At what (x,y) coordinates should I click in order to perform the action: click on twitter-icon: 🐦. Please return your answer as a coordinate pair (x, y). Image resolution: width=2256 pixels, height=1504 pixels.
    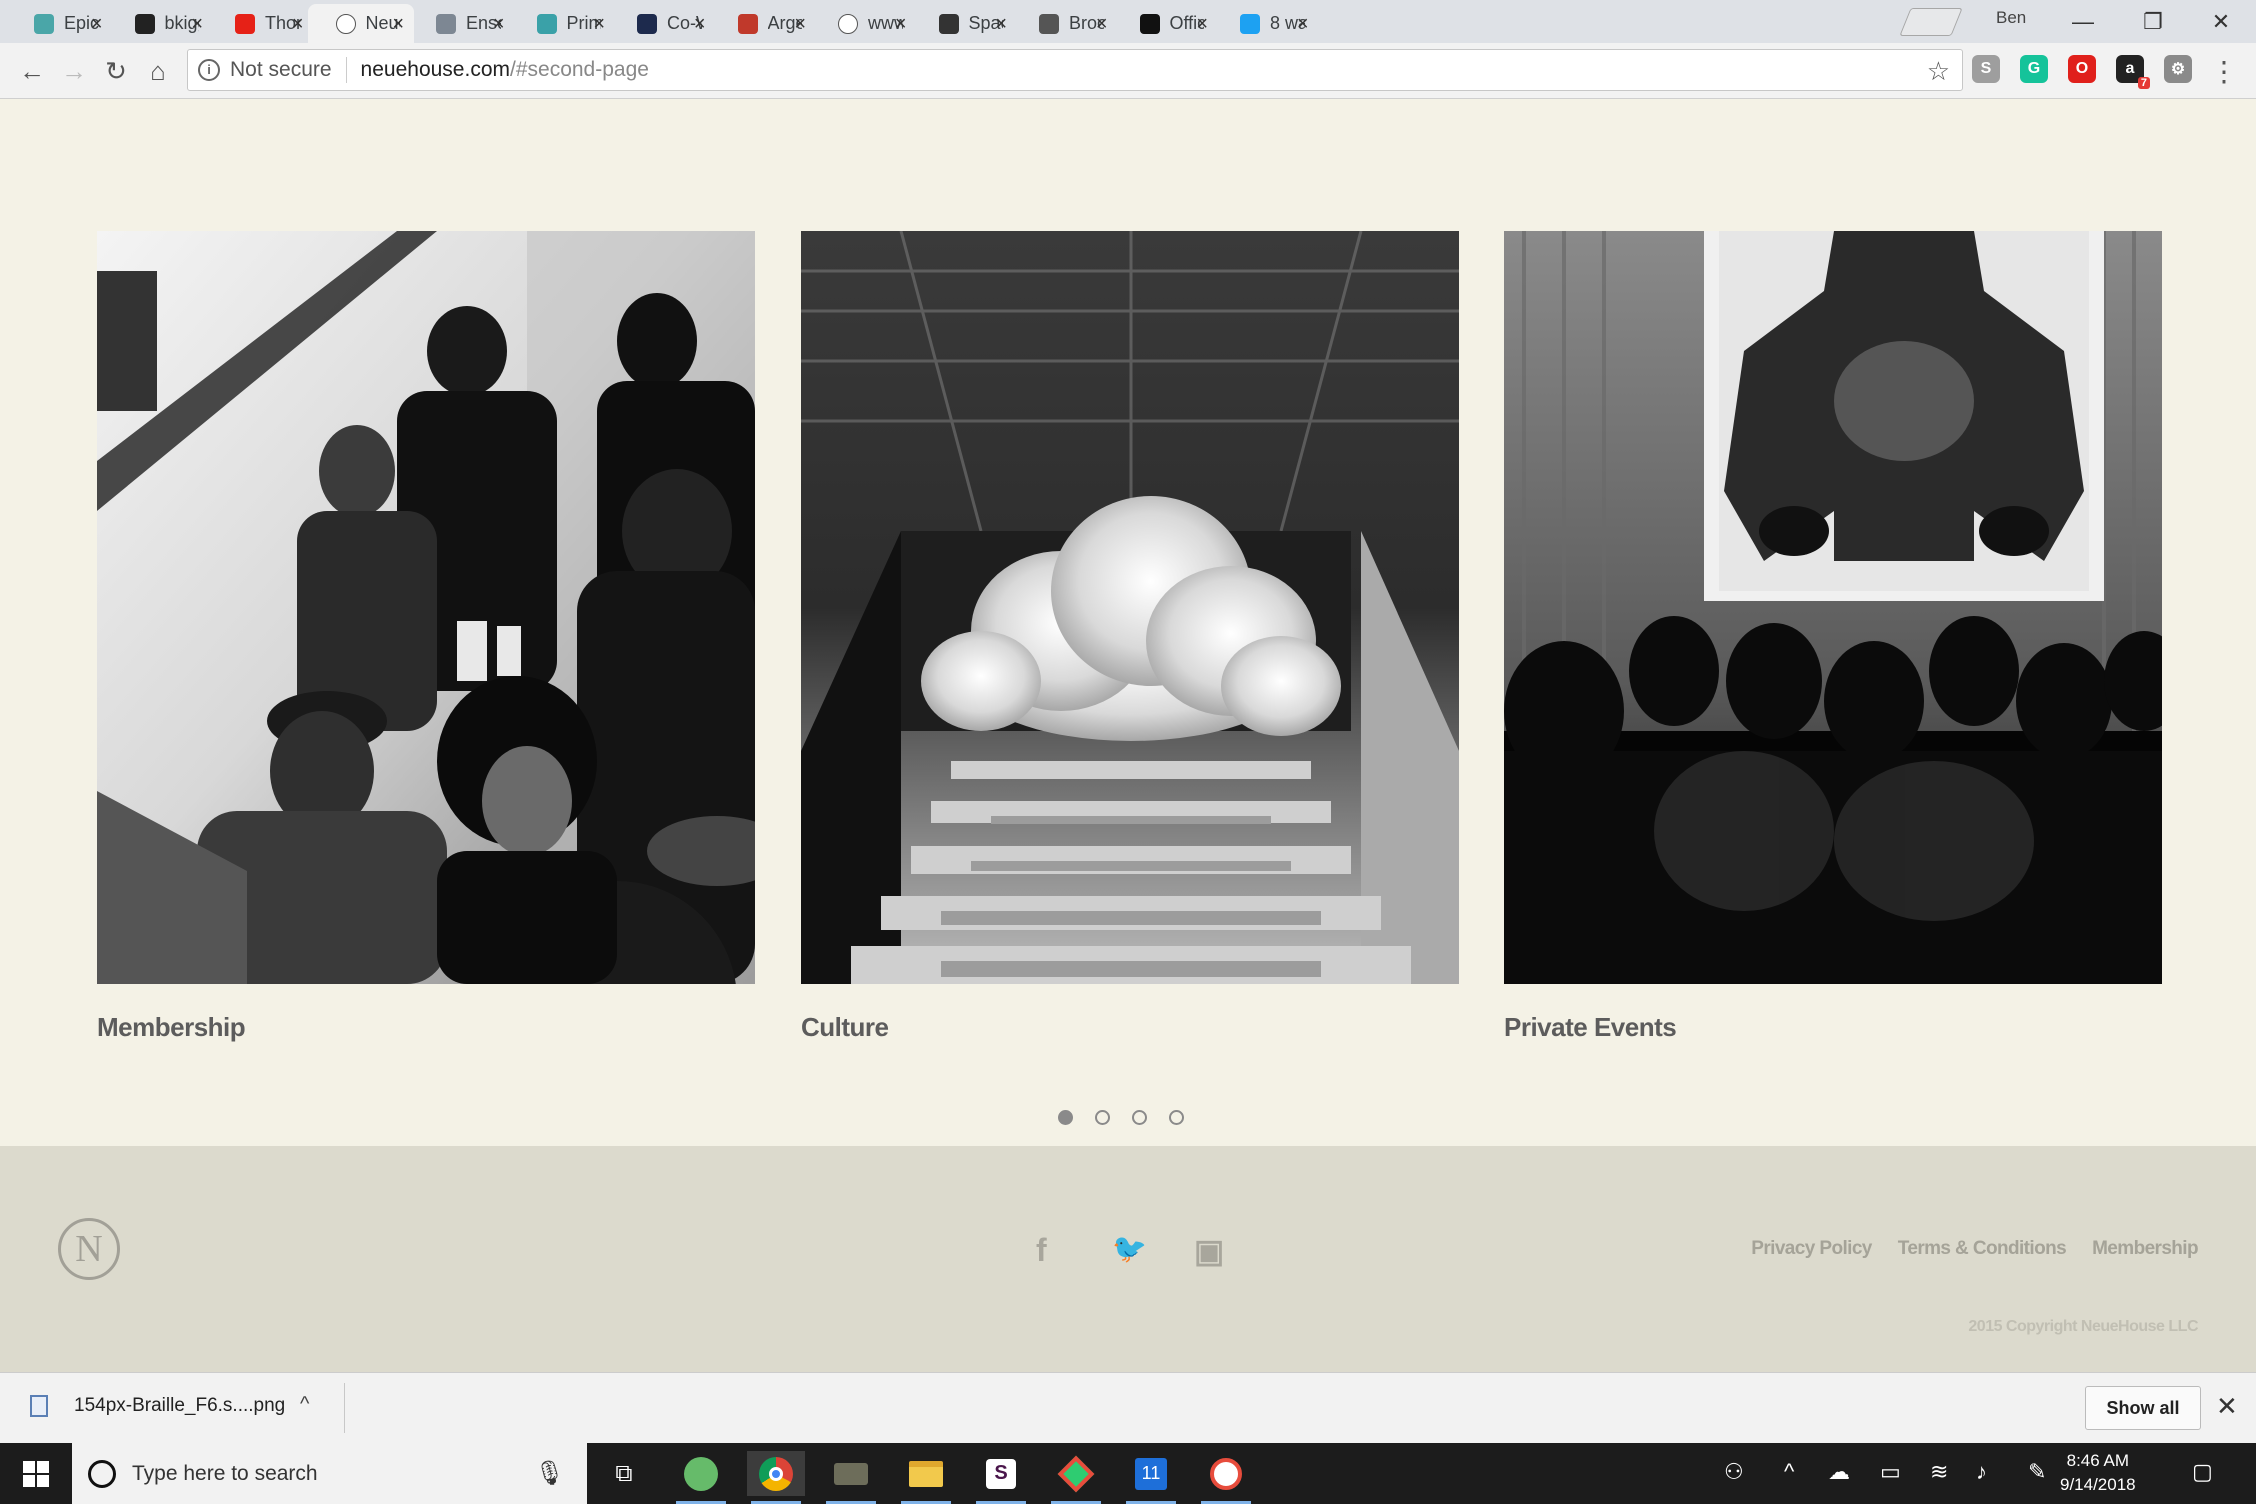
    Looking at the image, I should click on (1129, 1248).